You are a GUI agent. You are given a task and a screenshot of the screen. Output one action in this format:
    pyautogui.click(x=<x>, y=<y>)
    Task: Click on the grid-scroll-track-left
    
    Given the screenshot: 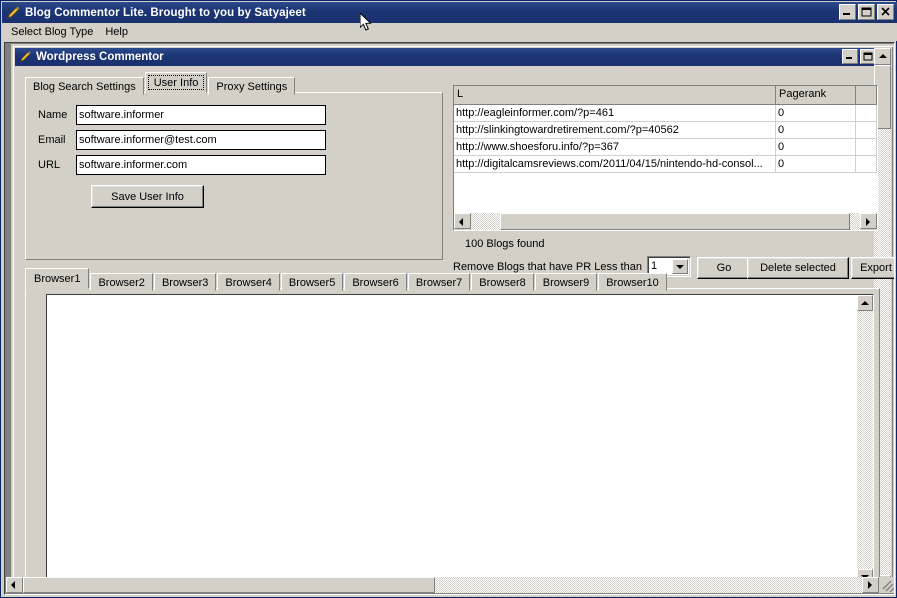 What is the action you would take?
    pyautogui.click(x=485, y=221)
    